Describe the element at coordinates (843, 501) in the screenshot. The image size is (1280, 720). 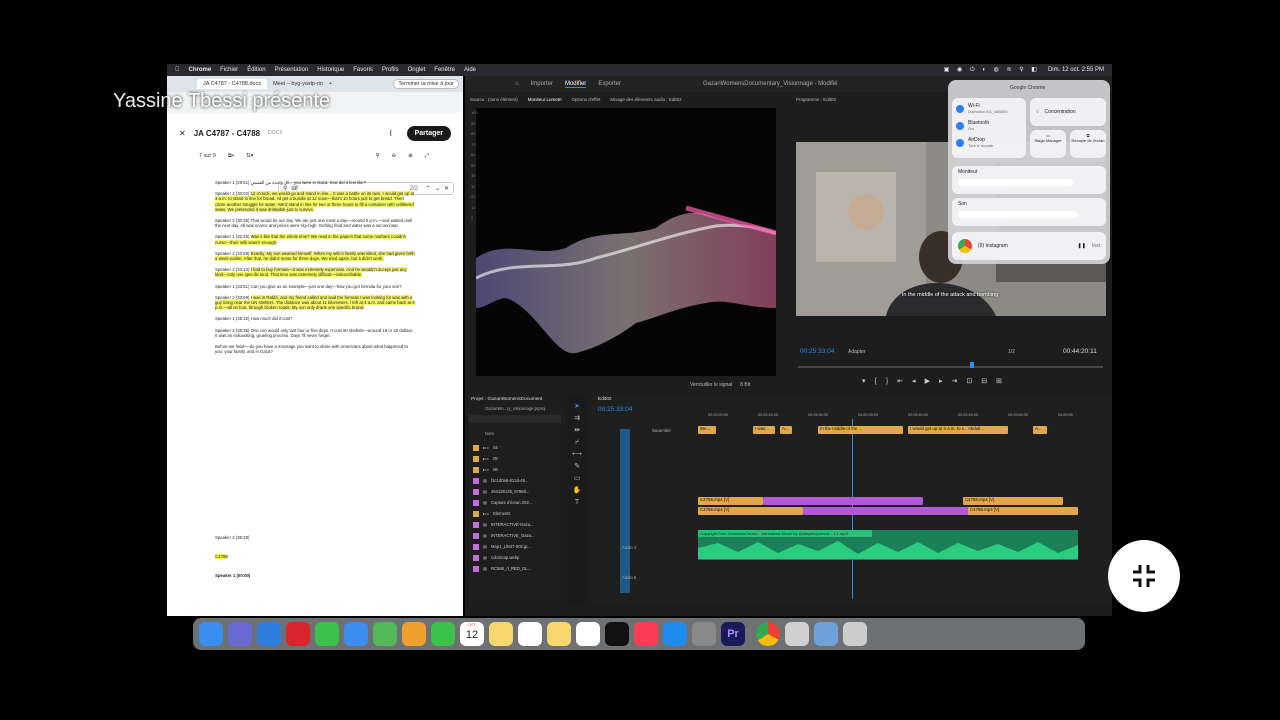
I see `video-clip` at that location.